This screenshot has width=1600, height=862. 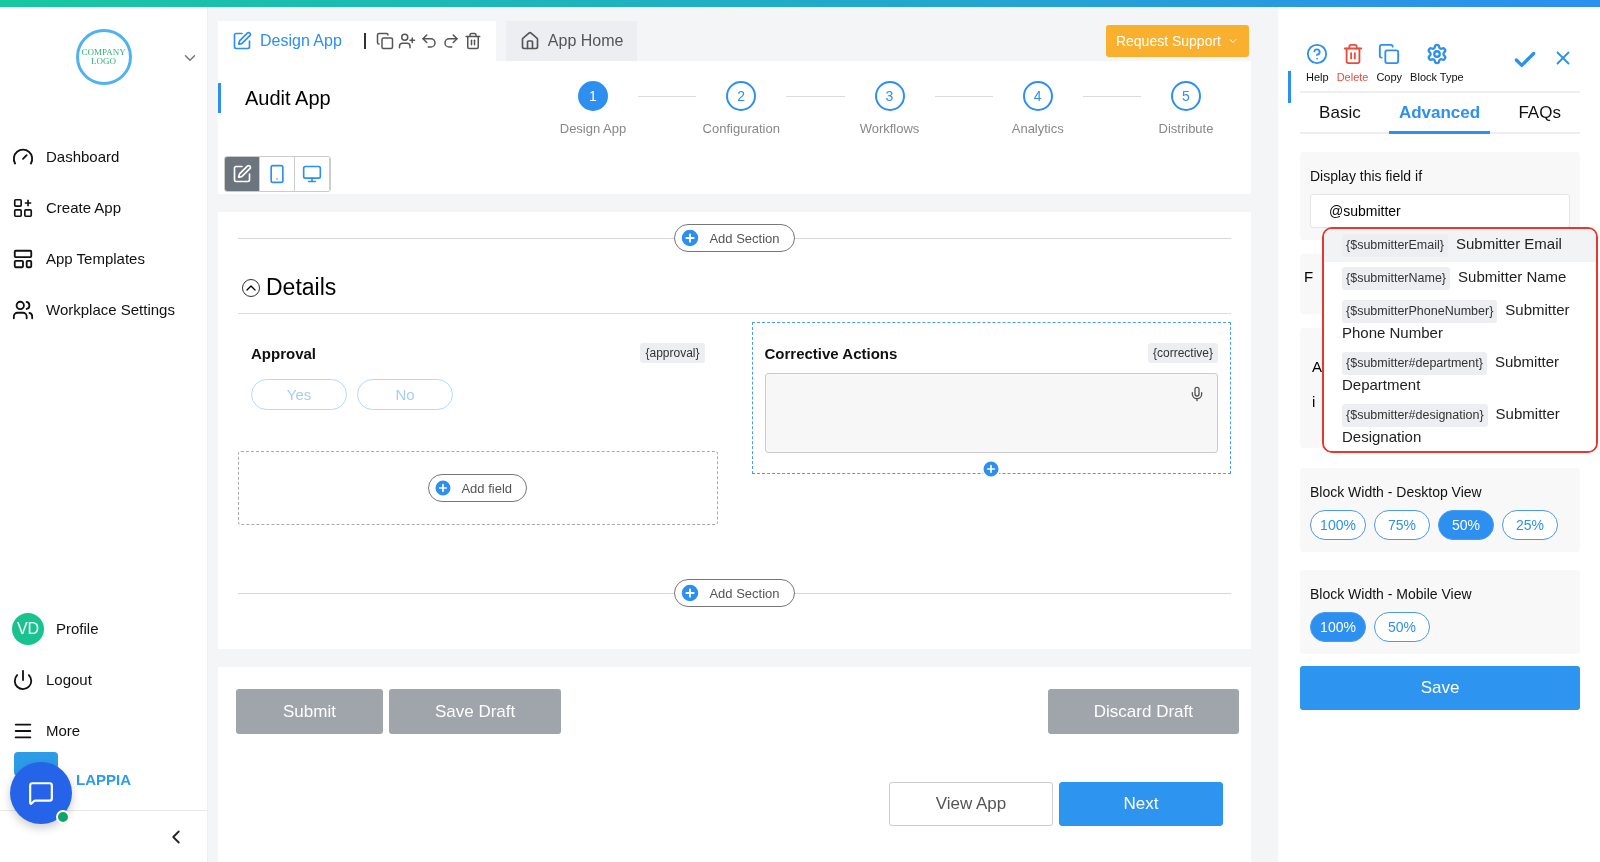 I want to click on width-label: Block Width - Mobile View, so click(x=1391, y=594).